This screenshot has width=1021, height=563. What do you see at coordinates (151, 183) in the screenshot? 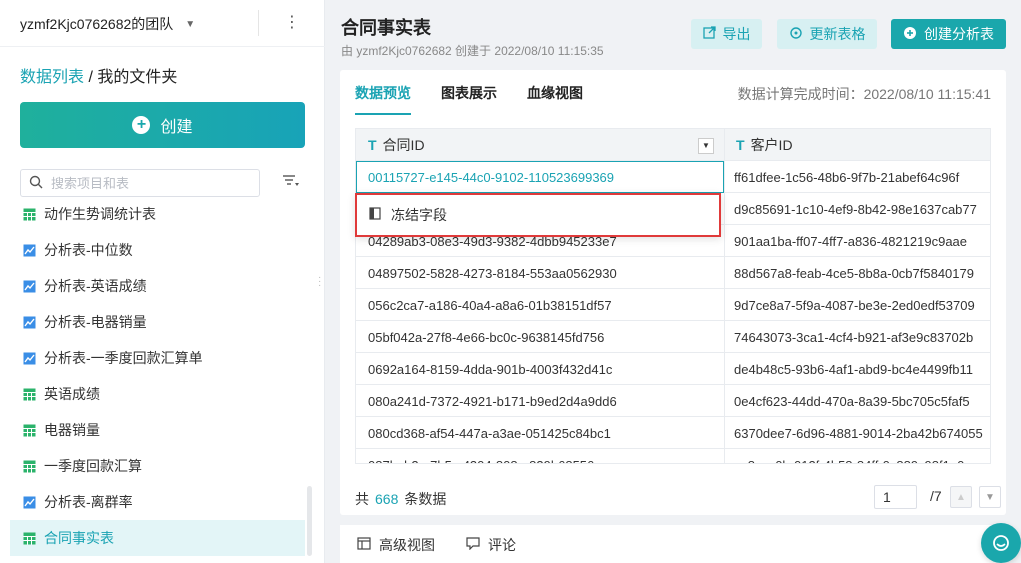
I see `search-input` at bounding box center [151, 183].